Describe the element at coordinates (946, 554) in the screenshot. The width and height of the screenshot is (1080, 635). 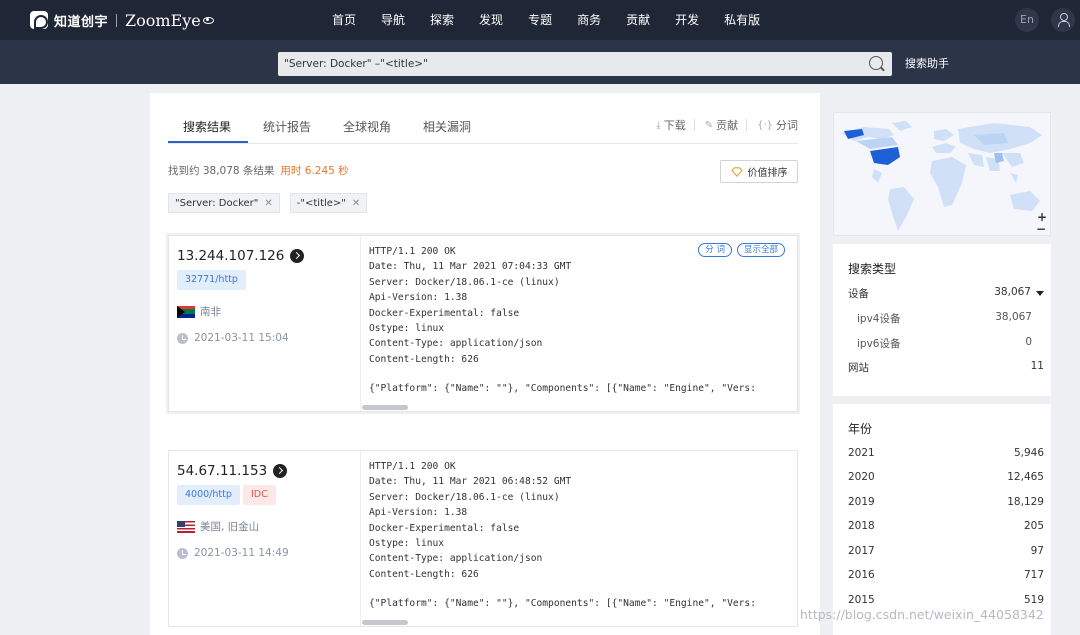
I see `year-row: 2017 97` at that location.